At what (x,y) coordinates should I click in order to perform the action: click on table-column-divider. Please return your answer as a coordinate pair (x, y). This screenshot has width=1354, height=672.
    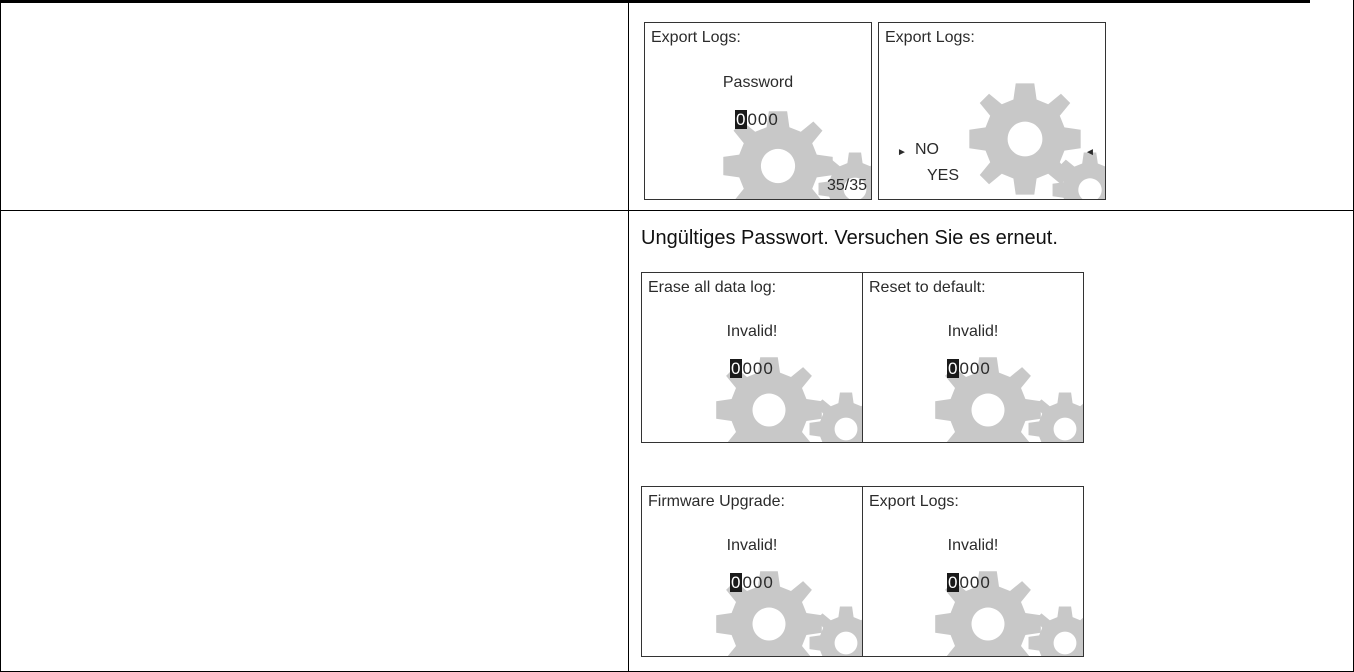
    Looking at the image, I should click on (628, 336).